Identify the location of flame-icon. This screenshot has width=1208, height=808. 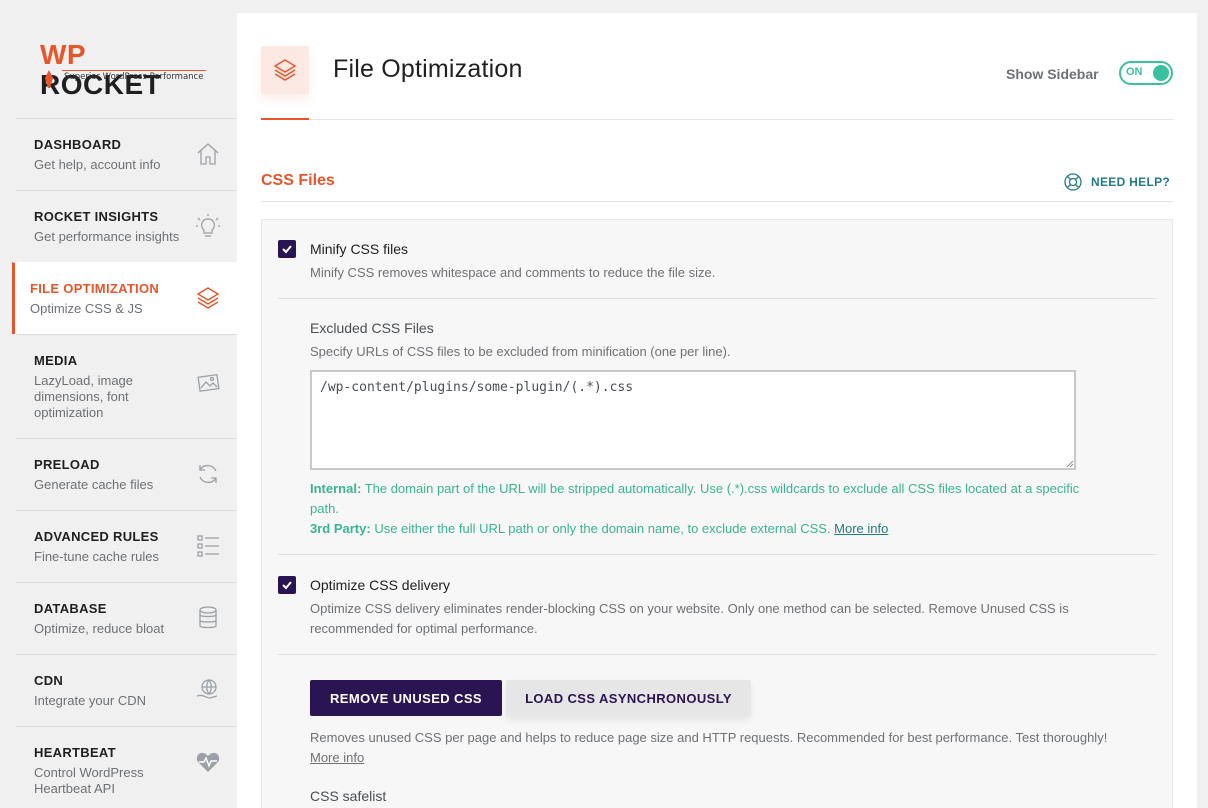
(49, 79).